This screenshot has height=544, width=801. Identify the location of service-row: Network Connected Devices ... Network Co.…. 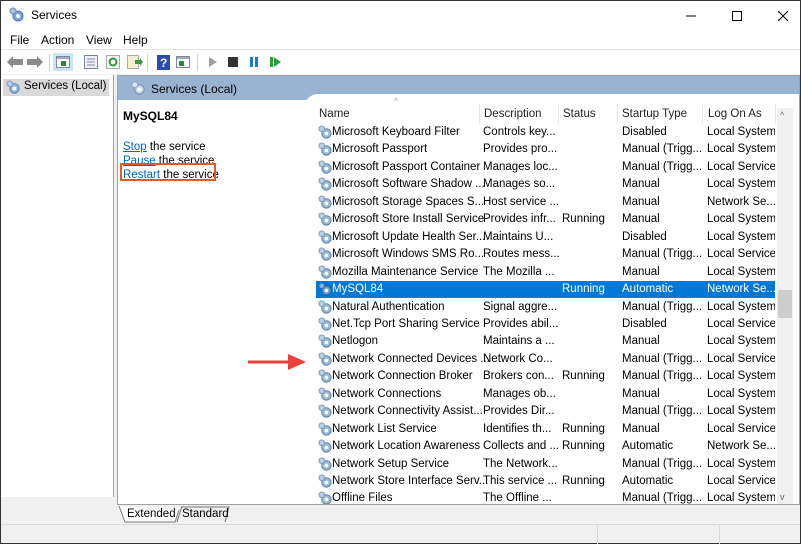
(545, 359).